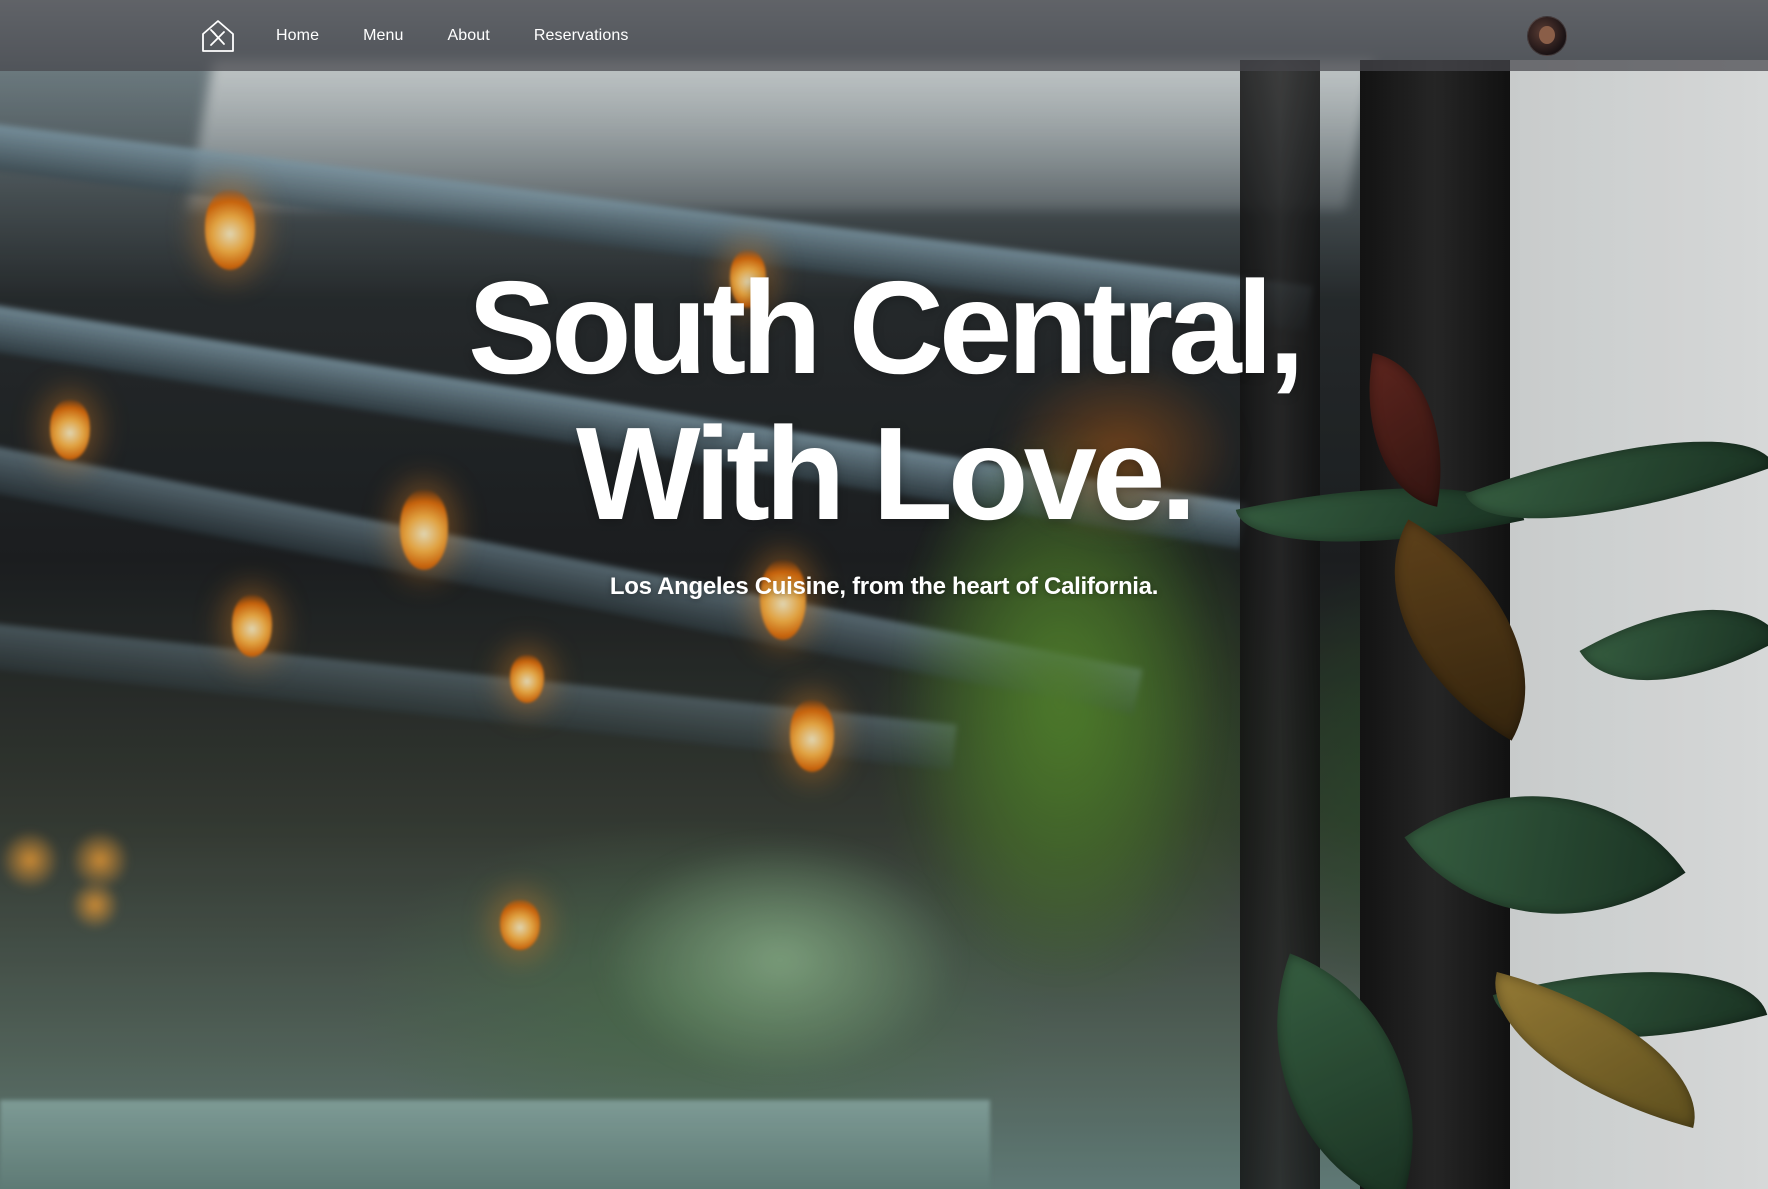 This screenshot has height=1189, width=1768. Describe the element at coordinates (297, 36) in the screenshot. I see `nav-link-home: Home` at that location.